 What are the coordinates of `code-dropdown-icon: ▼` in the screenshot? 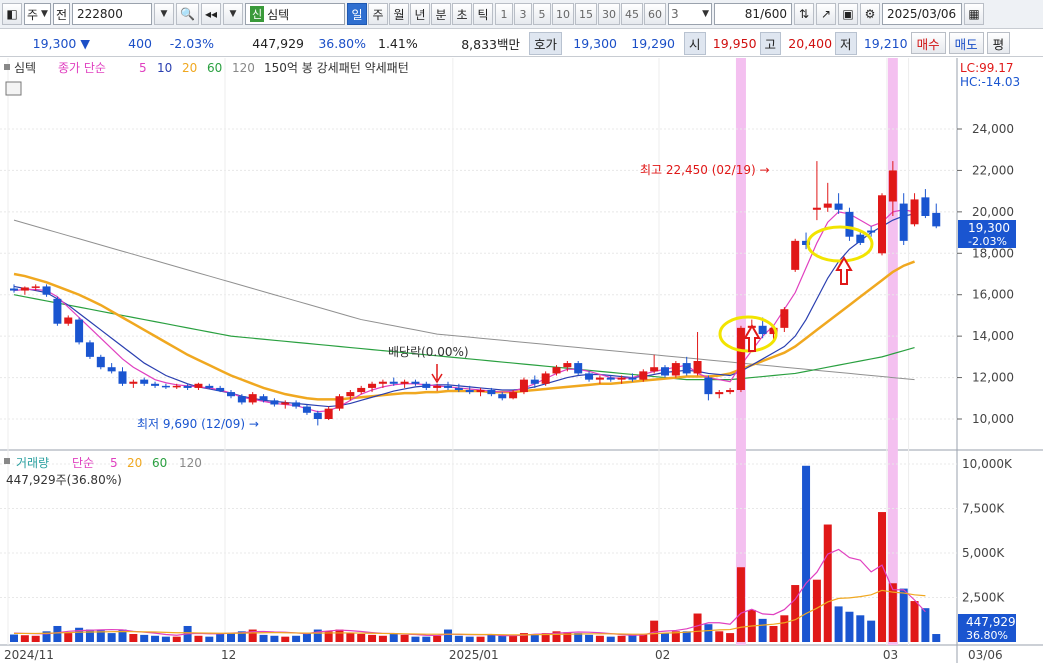 It's located at (164, 14).